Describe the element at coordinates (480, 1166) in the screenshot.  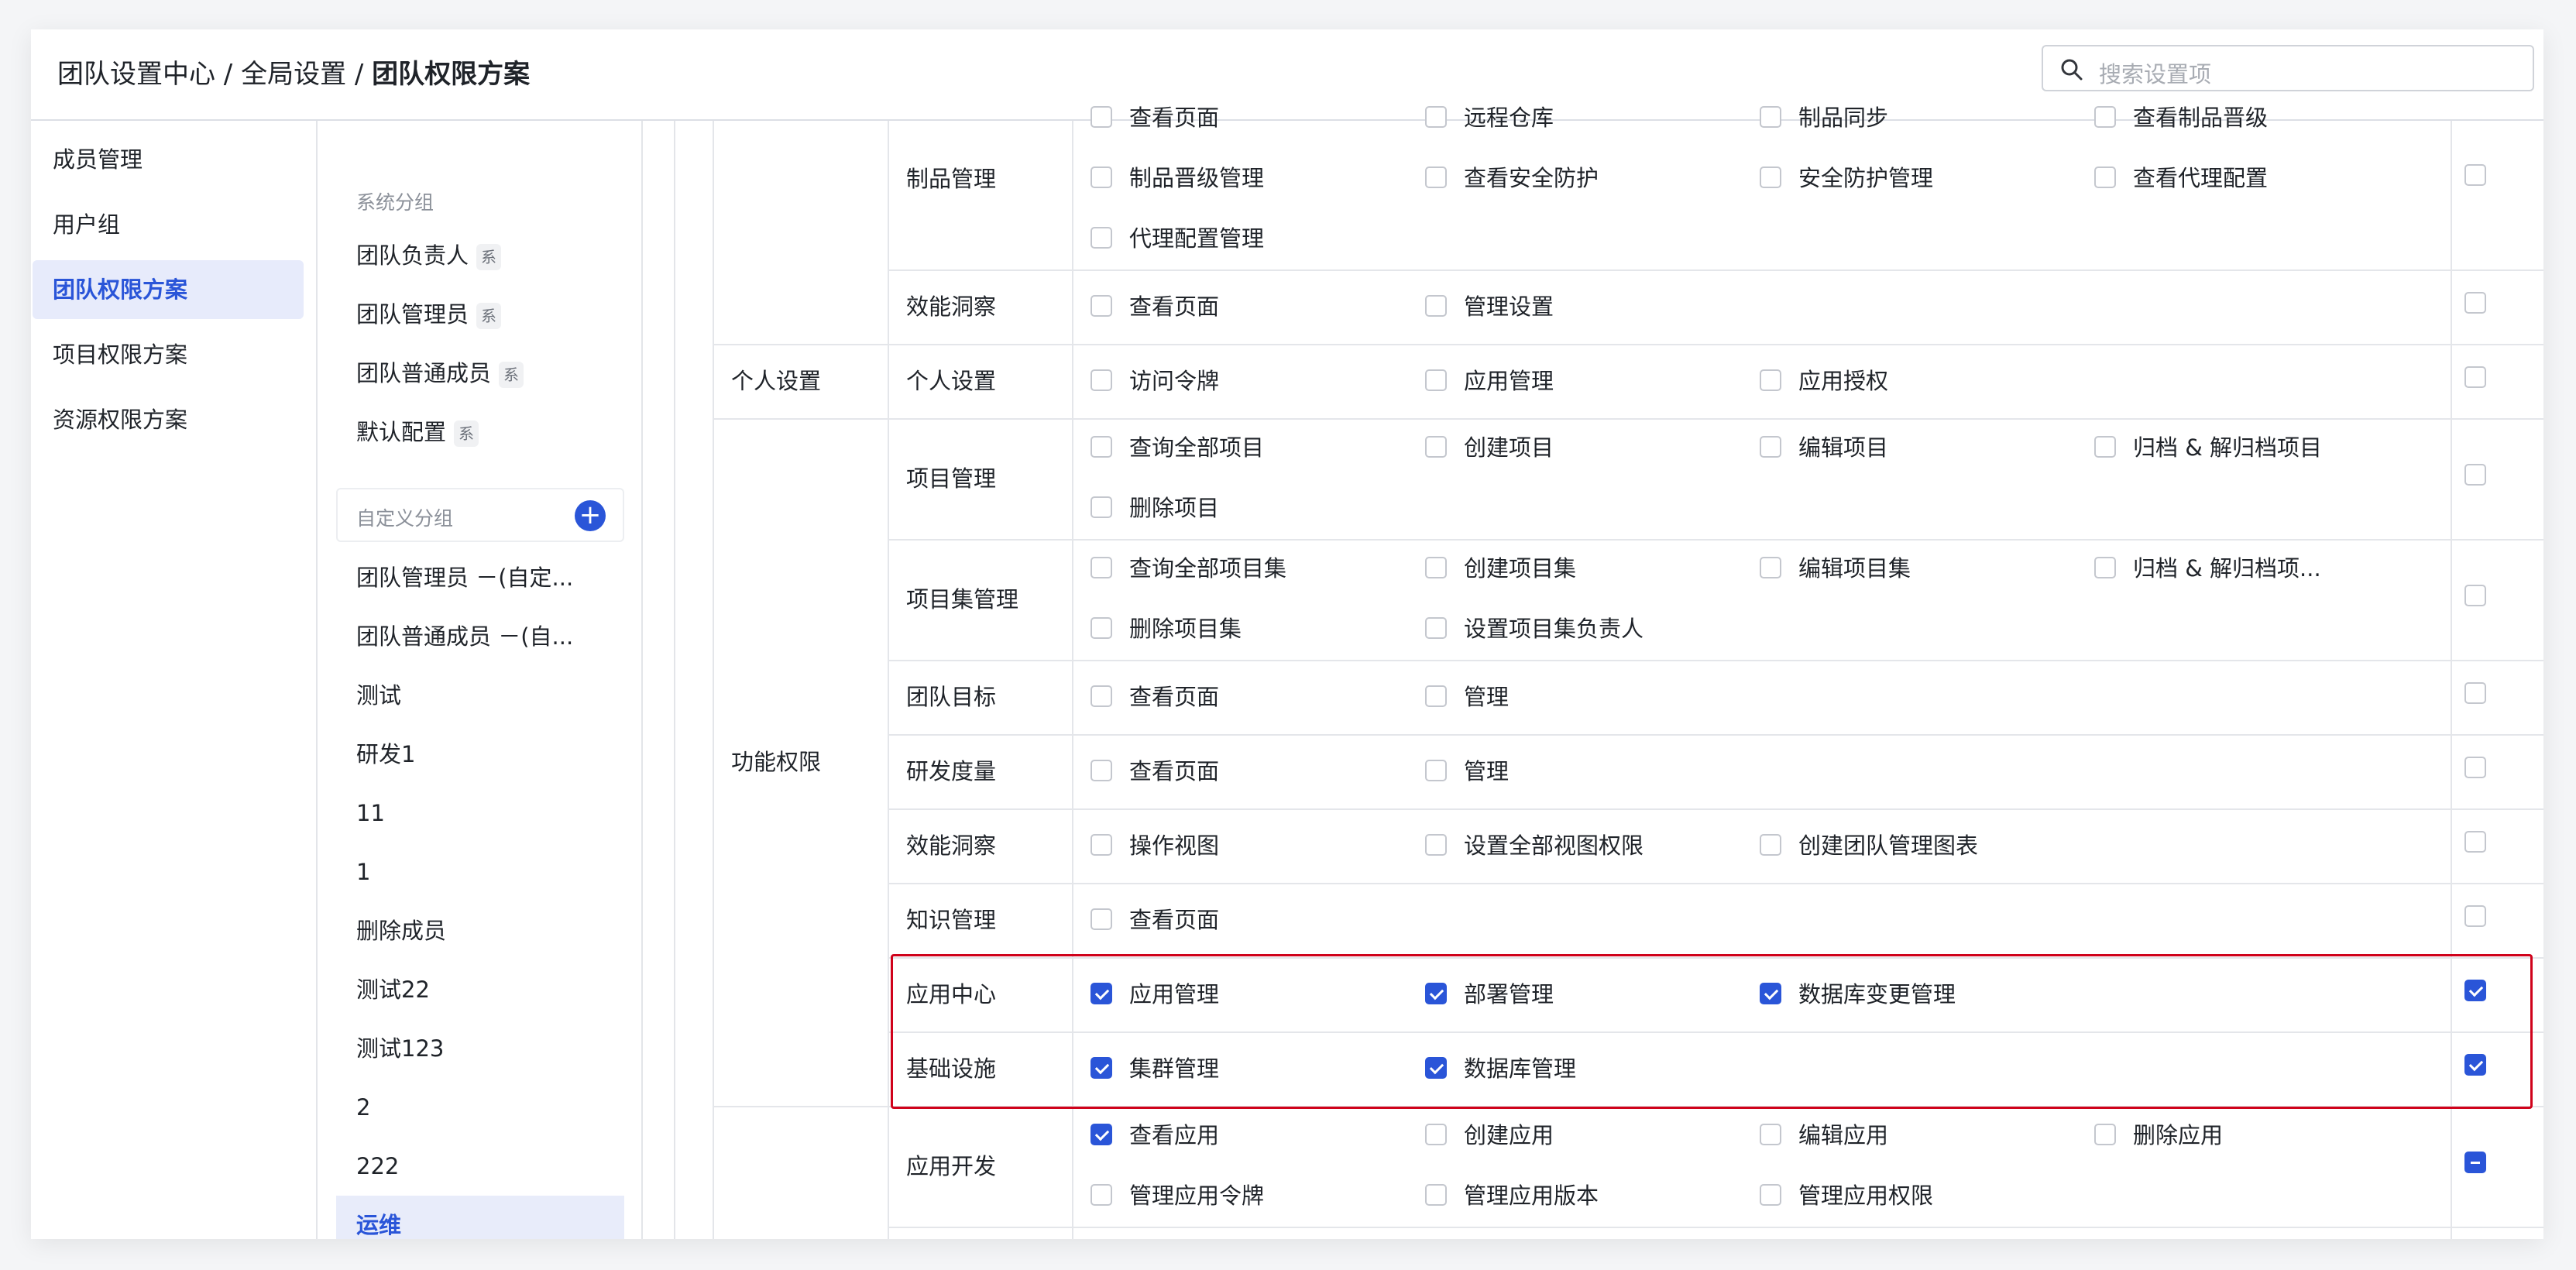
I see `group-item: 222` at that location.